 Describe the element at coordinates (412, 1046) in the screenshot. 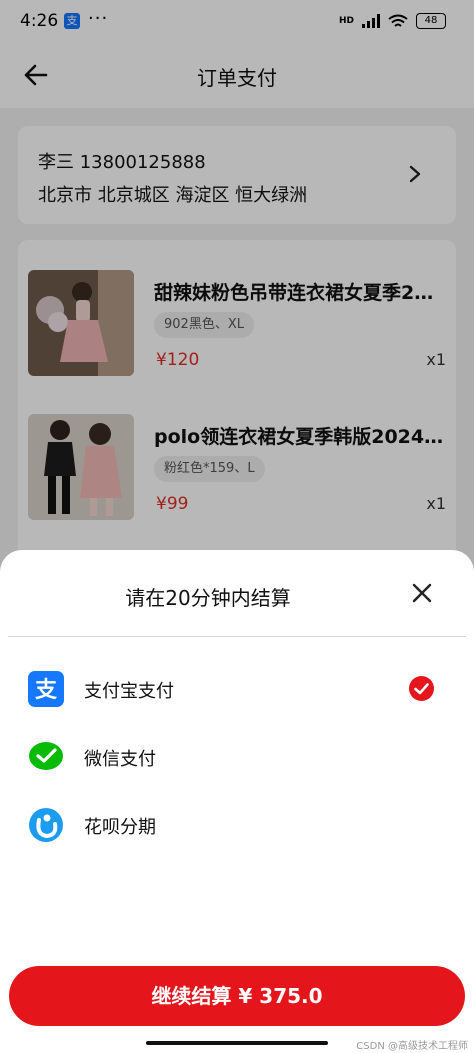

I see `watermark: CSDN @高级技术工程师` at that location.